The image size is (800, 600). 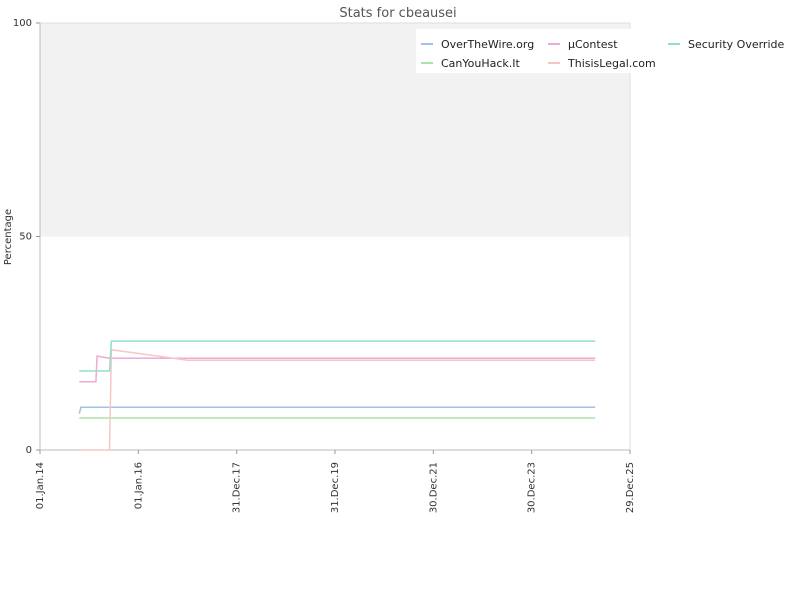 What do you see at coordinates (397, 13) in the screenshot?
I see `chart-title: Stats for cbeausei` at bounding box center [397, 13].